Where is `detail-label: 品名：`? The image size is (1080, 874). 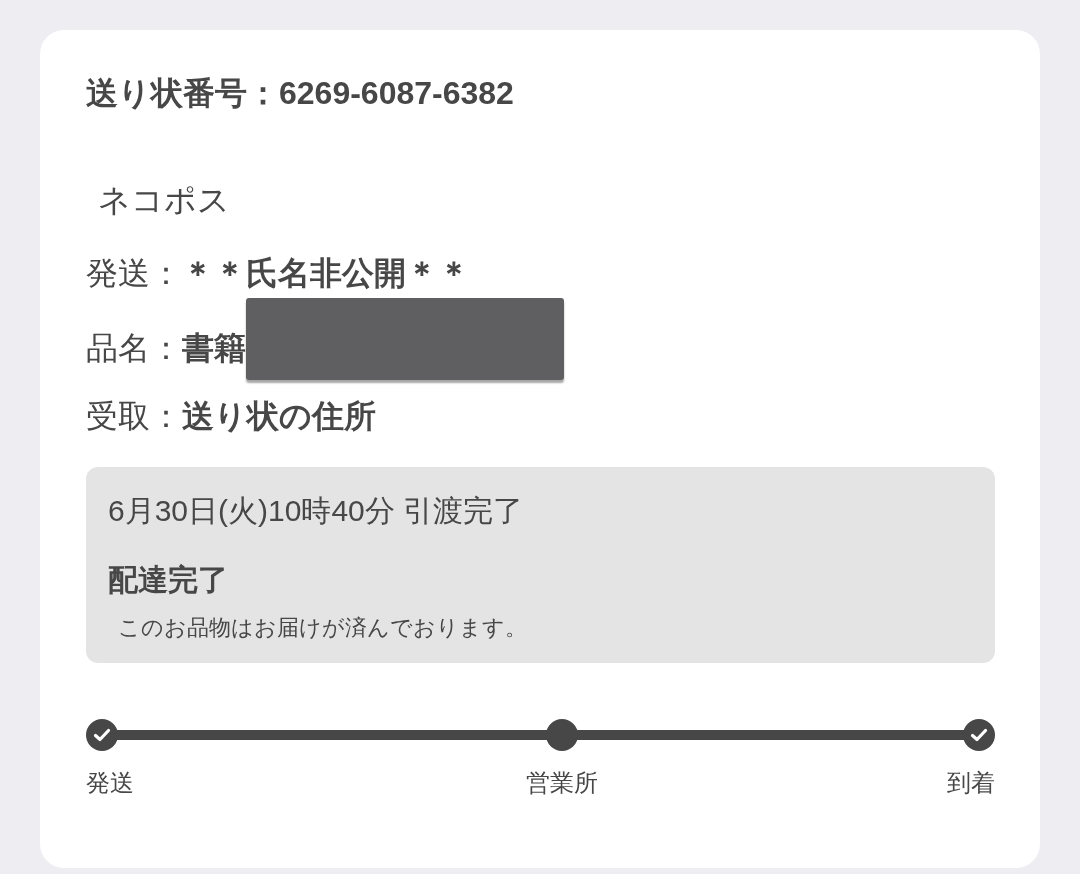 detail-label: 品名： is located at coordinates (134, 348).